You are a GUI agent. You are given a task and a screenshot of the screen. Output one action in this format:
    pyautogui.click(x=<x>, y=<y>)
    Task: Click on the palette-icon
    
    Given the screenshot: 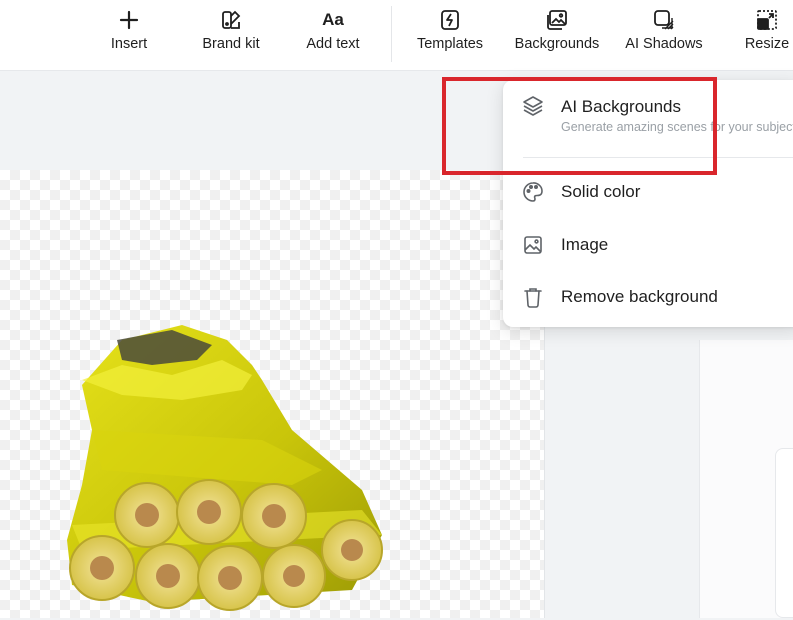 What is the action you would take?
    pyautogui.click(x=533, y=192)
    